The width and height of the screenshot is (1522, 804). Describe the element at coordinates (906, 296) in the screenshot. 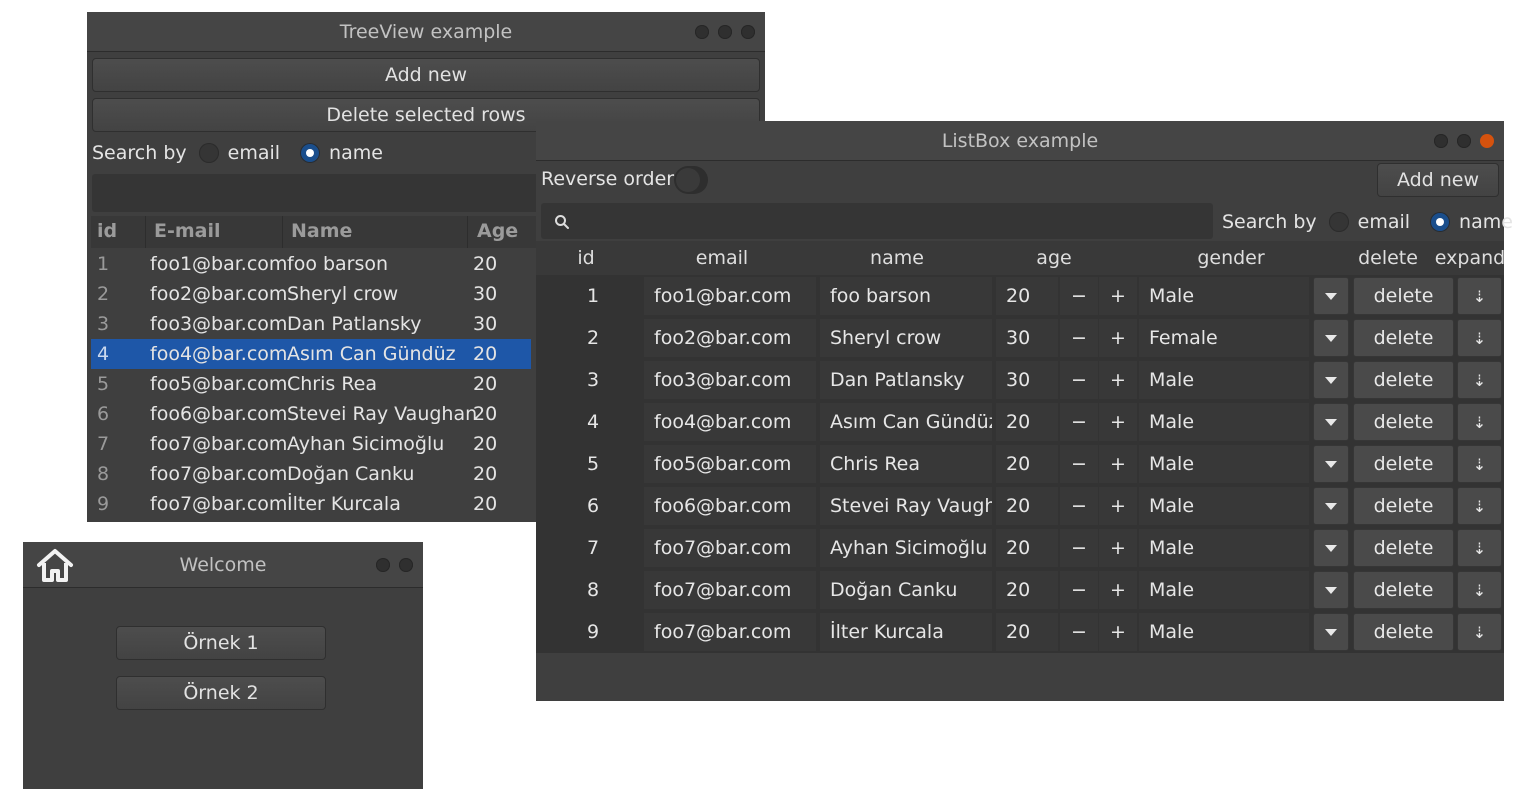

I see `name-field: foo barson` at that location.